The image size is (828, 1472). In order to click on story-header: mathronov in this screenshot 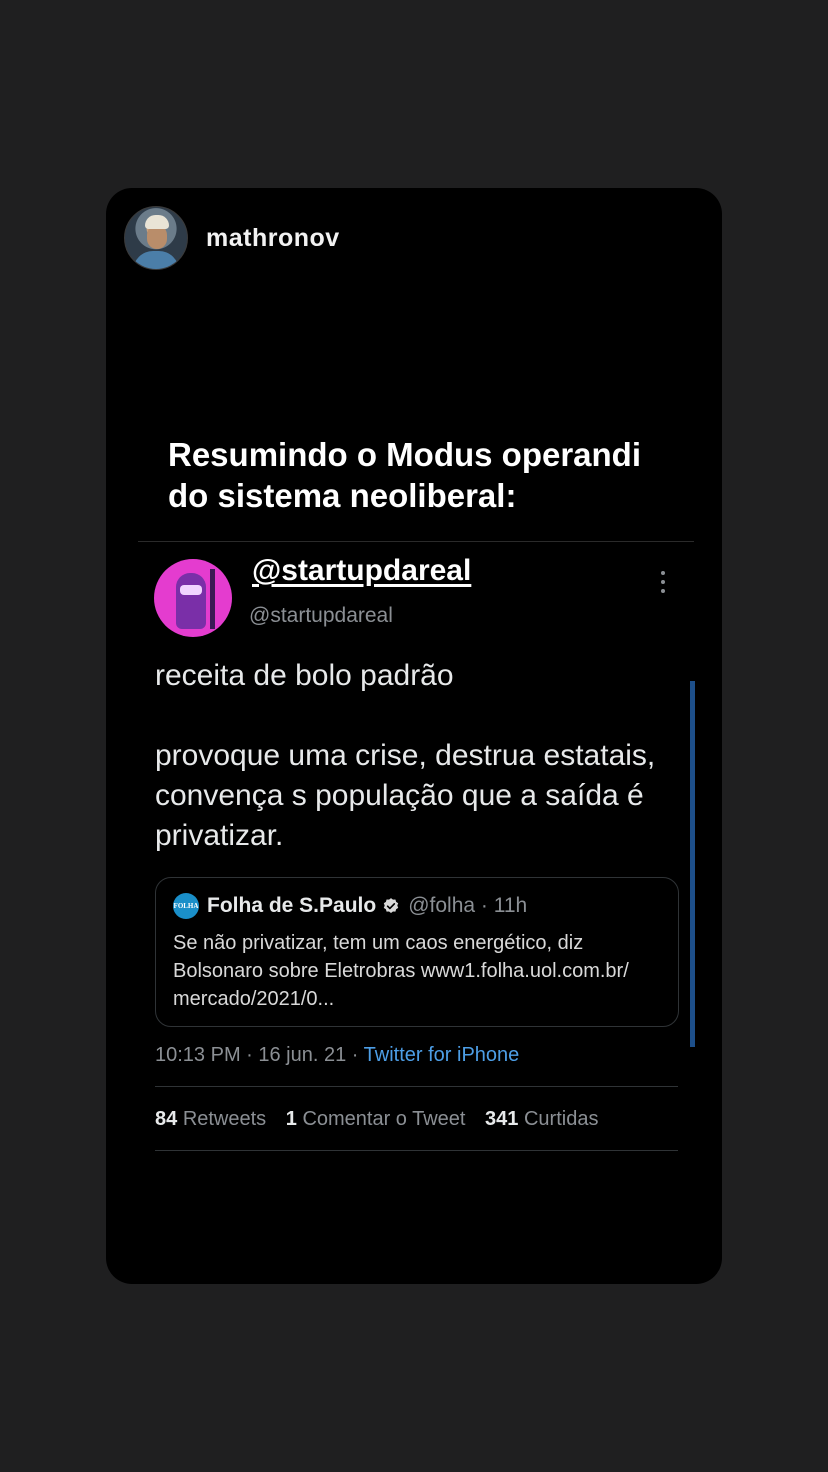, I will do `click(232, 238)`.